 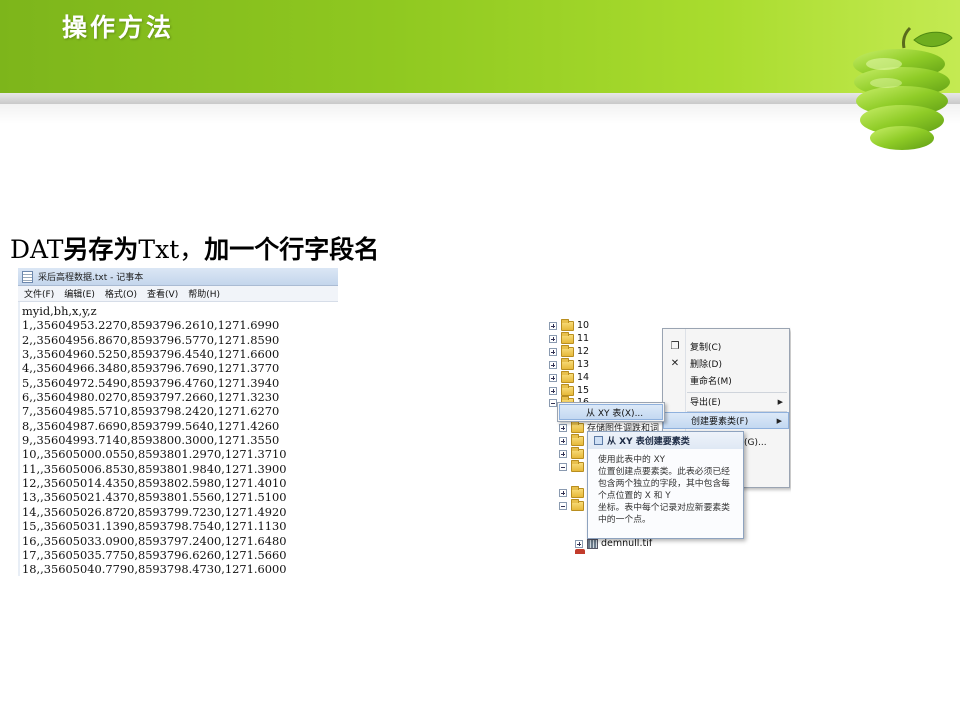 I want to click on menu-item-export: 导出(E) ▶, so click(x=726, y=401).